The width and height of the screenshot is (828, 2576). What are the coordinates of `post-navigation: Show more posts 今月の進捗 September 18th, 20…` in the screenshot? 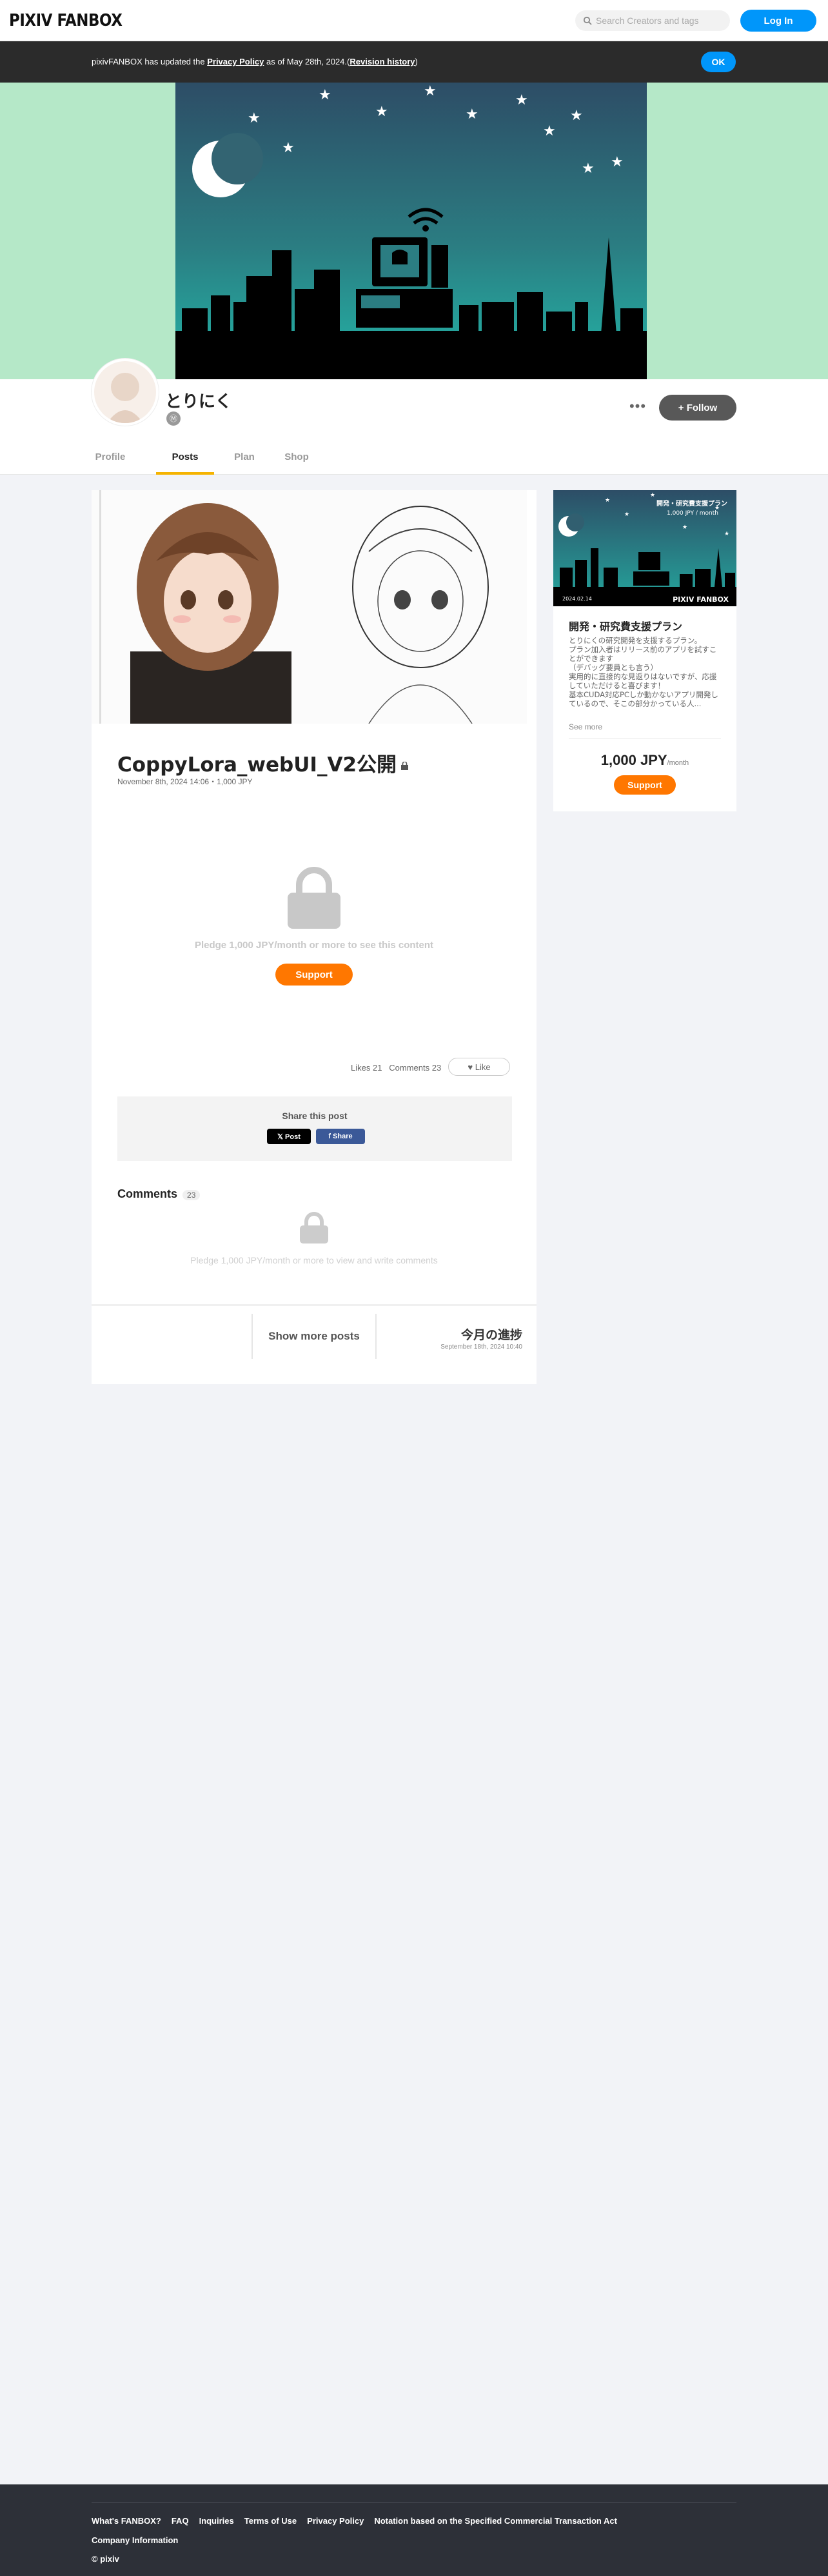 It's located at (314, 1344).